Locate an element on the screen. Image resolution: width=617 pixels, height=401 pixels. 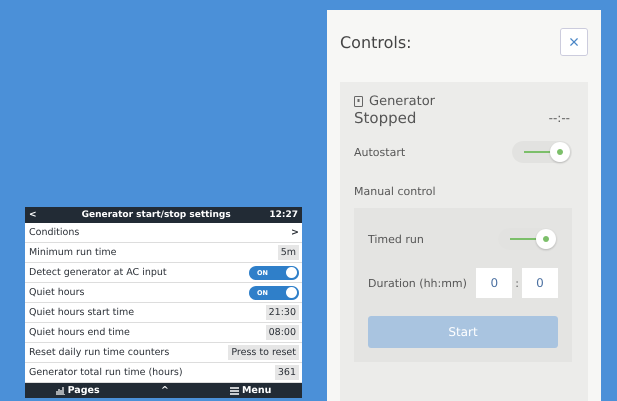
setting-value: 361 is located at coordinates (286, 372).